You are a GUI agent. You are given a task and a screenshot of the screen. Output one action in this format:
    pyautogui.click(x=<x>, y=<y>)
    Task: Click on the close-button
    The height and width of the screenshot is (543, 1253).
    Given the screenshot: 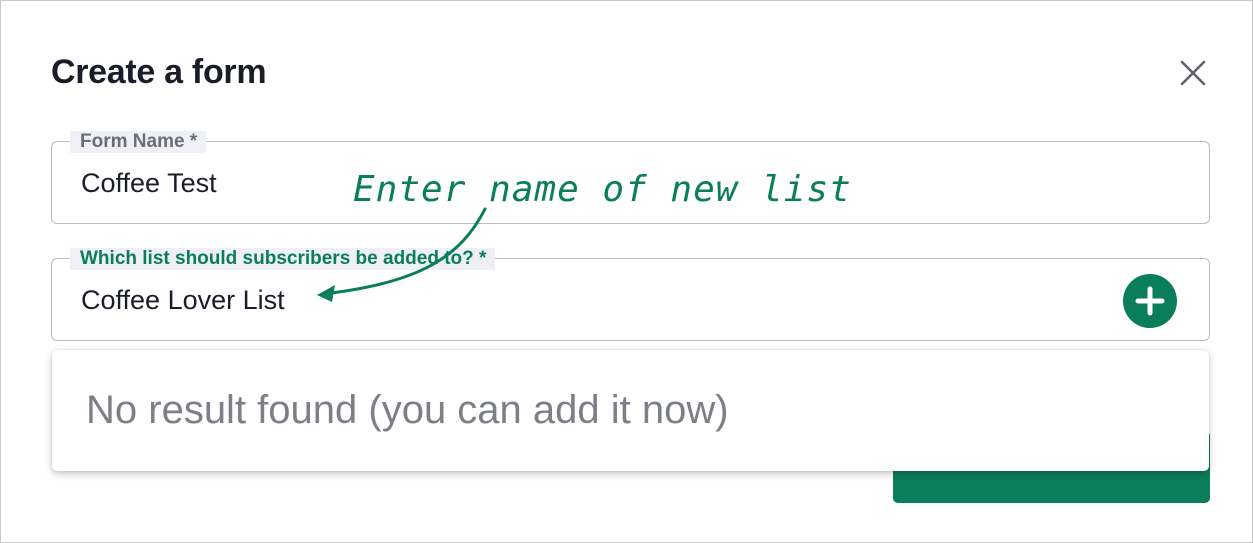 What is the action you would take?
    pyautogui.click(x=1193, y=73)
    